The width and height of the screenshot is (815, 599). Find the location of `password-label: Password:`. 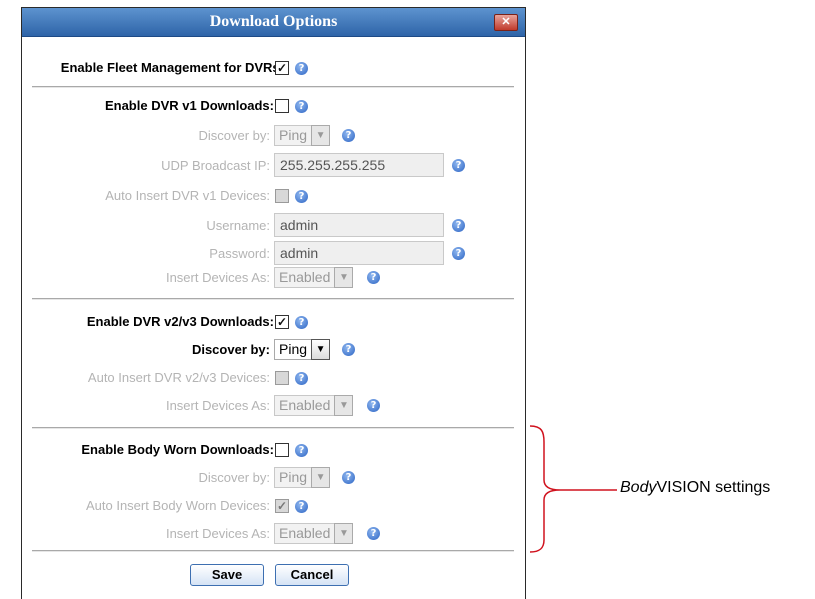

password-label: Password: is located at coordinates (239, 253).